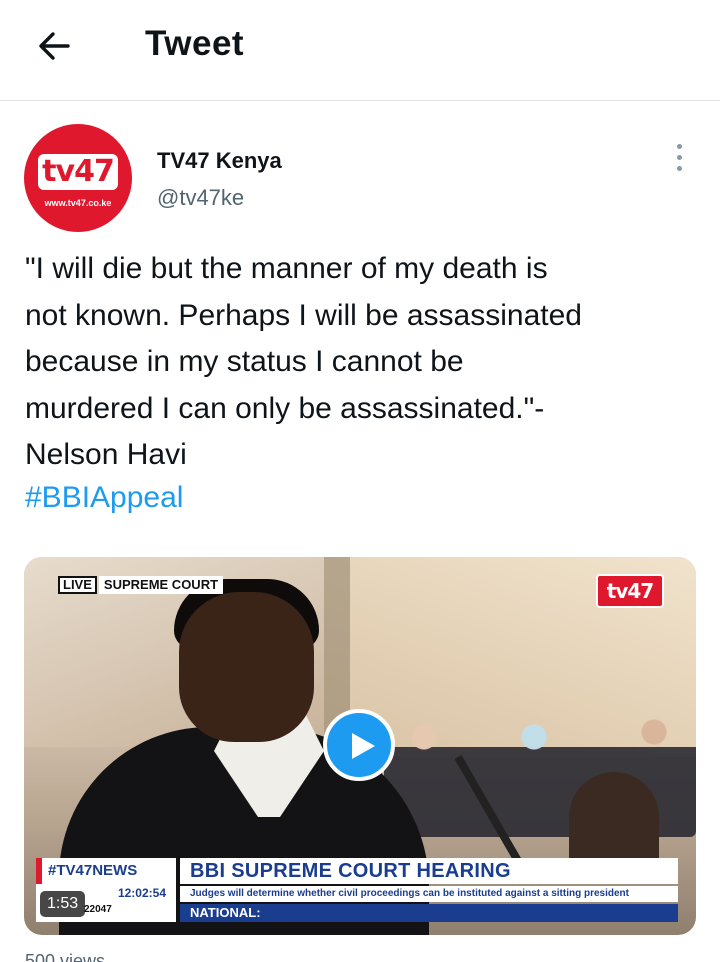 The height and width of the screenshot is (962, 720). I want to click on live-badge: LIVE SUPREME COURT, so click(141, 585).